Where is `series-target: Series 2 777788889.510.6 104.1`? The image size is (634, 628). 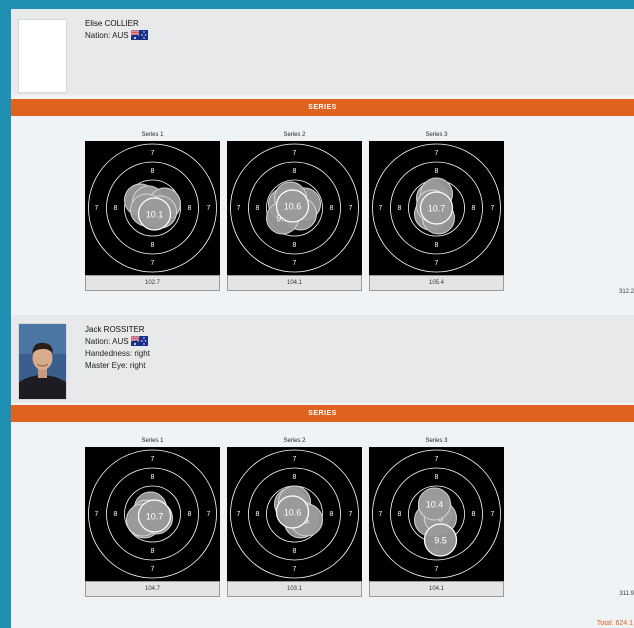 series-target: Series 2 777788889.510.6 104.1 is located at coordinates (294, 210).